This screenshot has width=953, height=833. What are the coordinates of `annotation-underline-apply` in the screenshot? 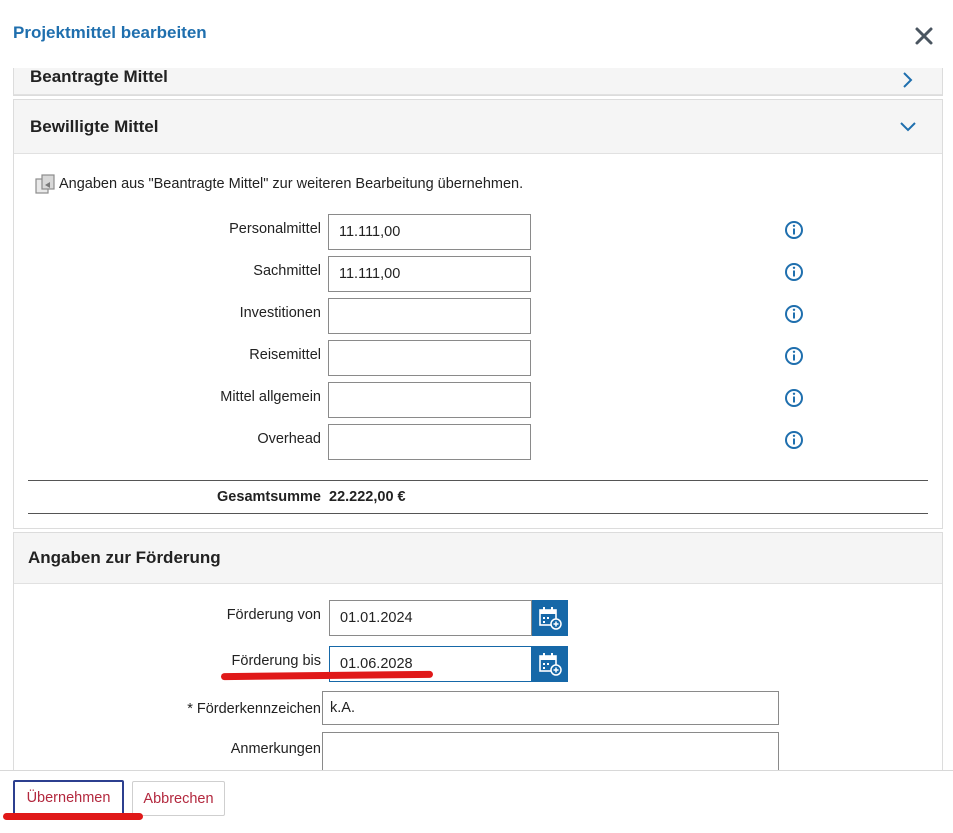 It's located at (73, 816).